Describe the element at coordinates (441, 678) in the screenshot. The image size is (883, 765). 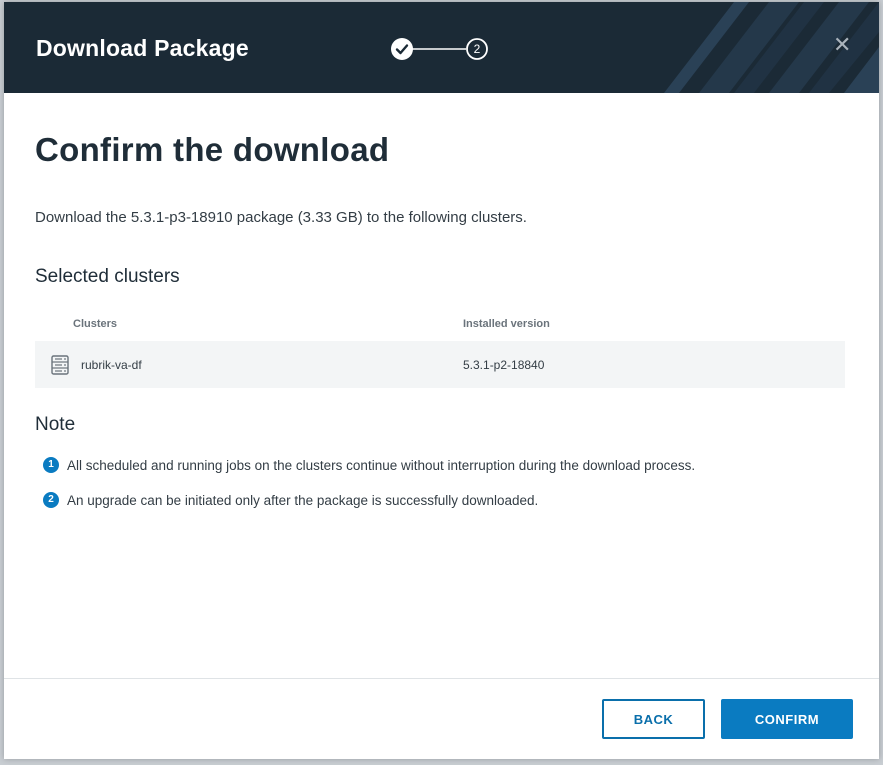
I see `footer-divider` at that location.